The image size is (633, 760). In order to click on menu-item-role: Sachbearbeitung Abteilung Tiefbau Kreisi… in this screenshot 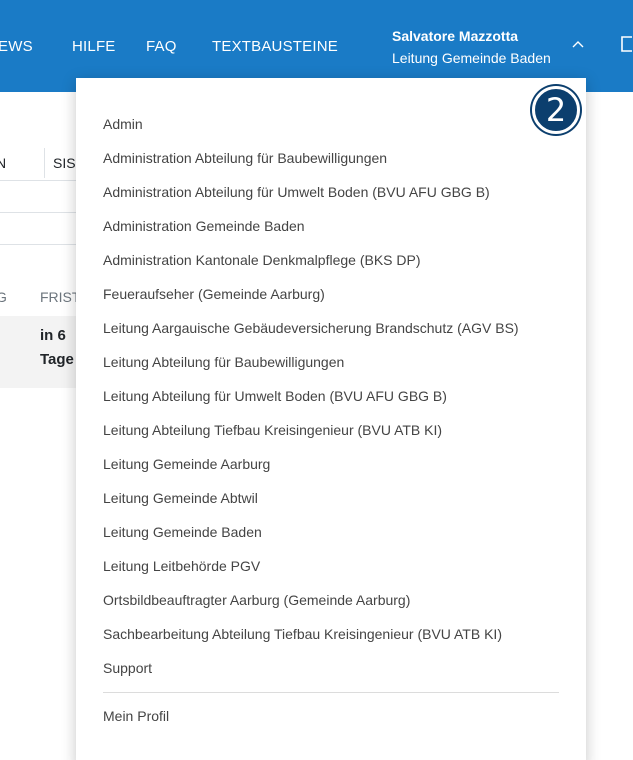, I will do `click(302, 634)`.